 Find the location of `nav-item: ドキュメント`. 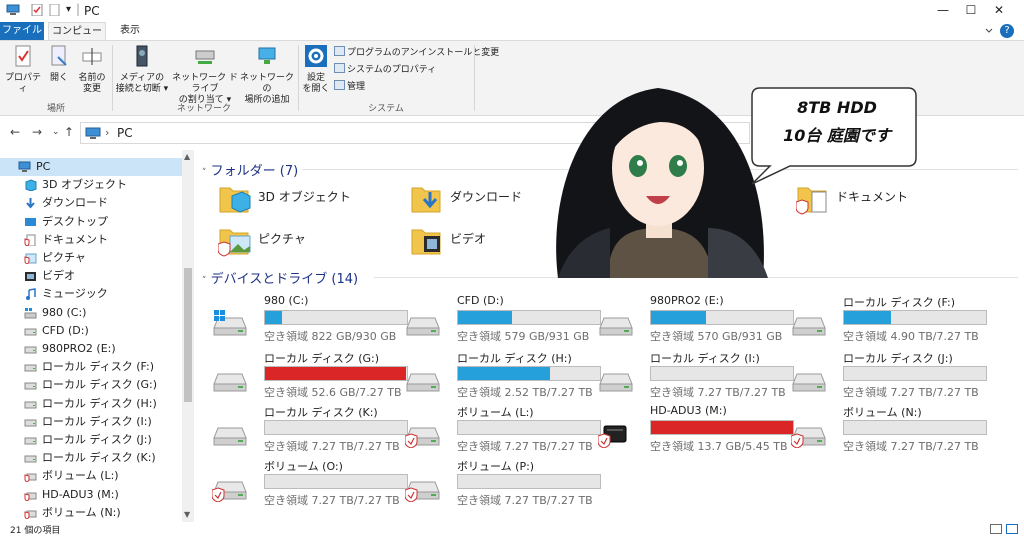

nav-item: ドキュメント is located at coordinates (91, 240).